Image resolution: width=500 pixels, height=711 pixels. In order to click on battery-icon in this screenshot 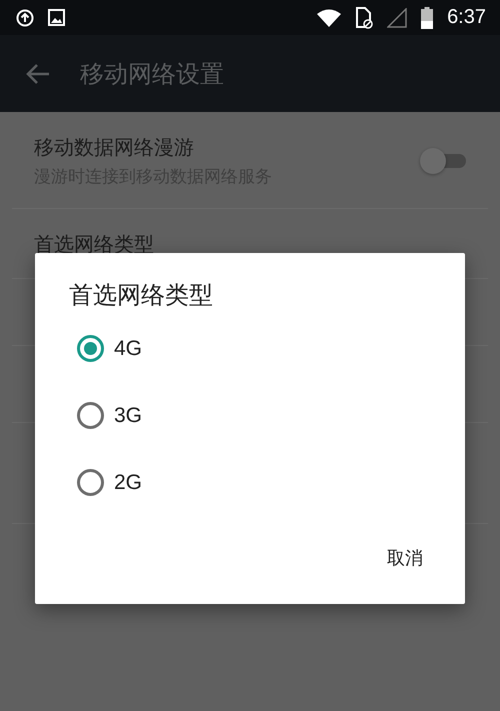, I will do `click(427, 17)`.